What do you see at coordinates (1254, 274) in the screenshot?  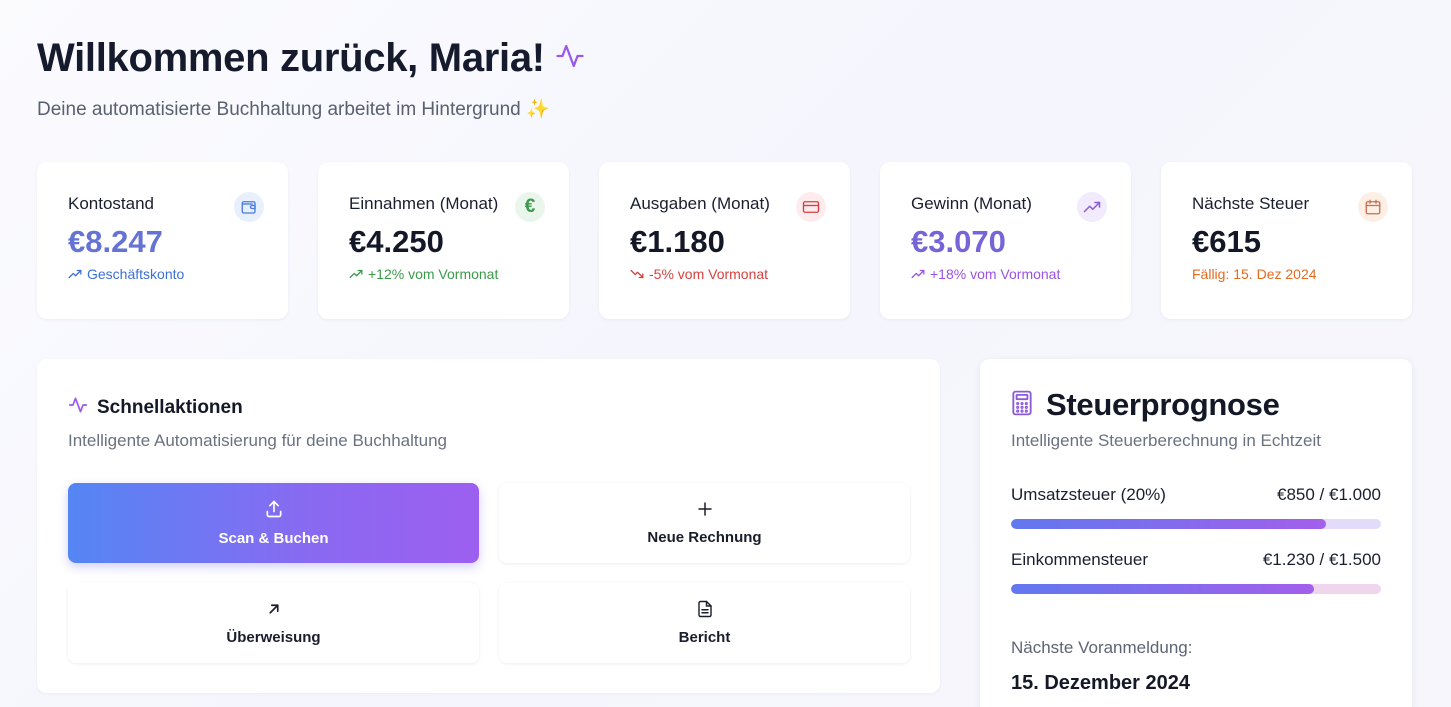 I see `stat-sub: Fällig: 15. Dez 2024` at bounding box center [1254, 274].